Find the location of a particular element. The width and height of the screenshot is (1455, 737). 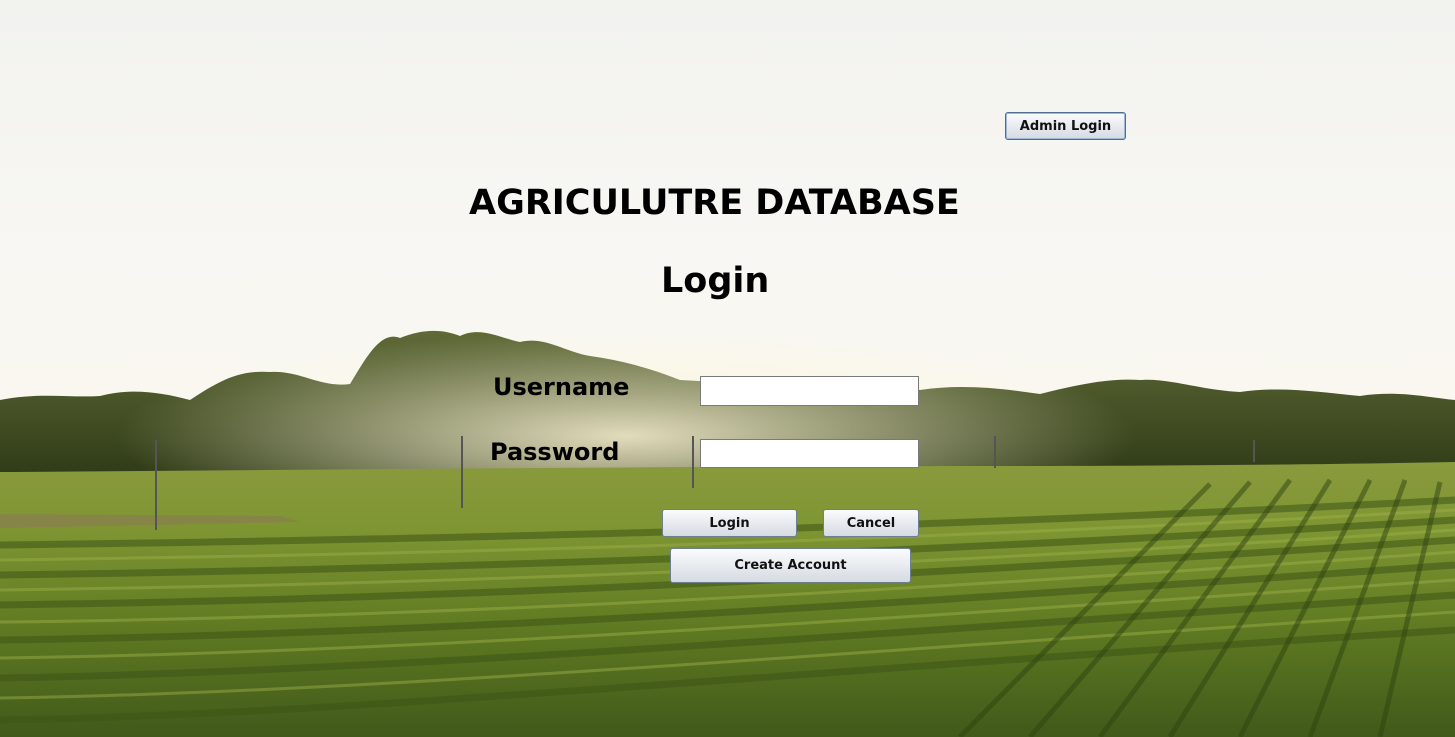

login-heading: Login is located at coordinates (715, 281).